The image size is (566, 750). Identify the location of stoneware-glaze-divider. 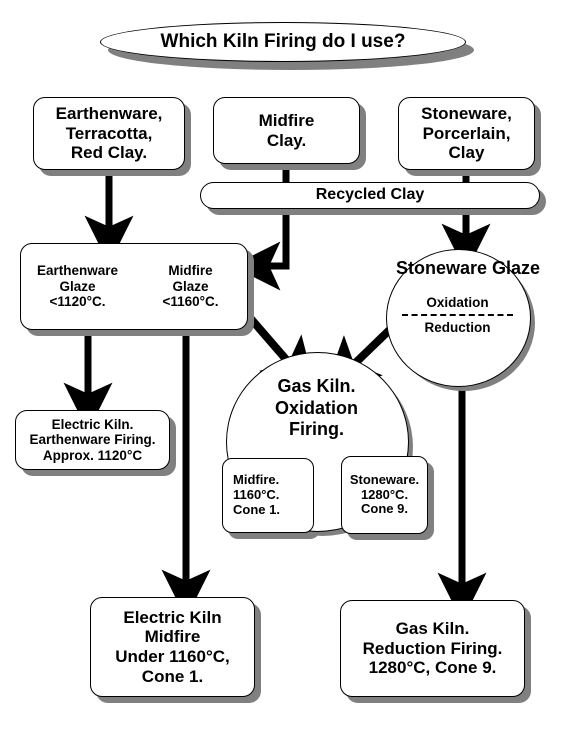
(457, 315).